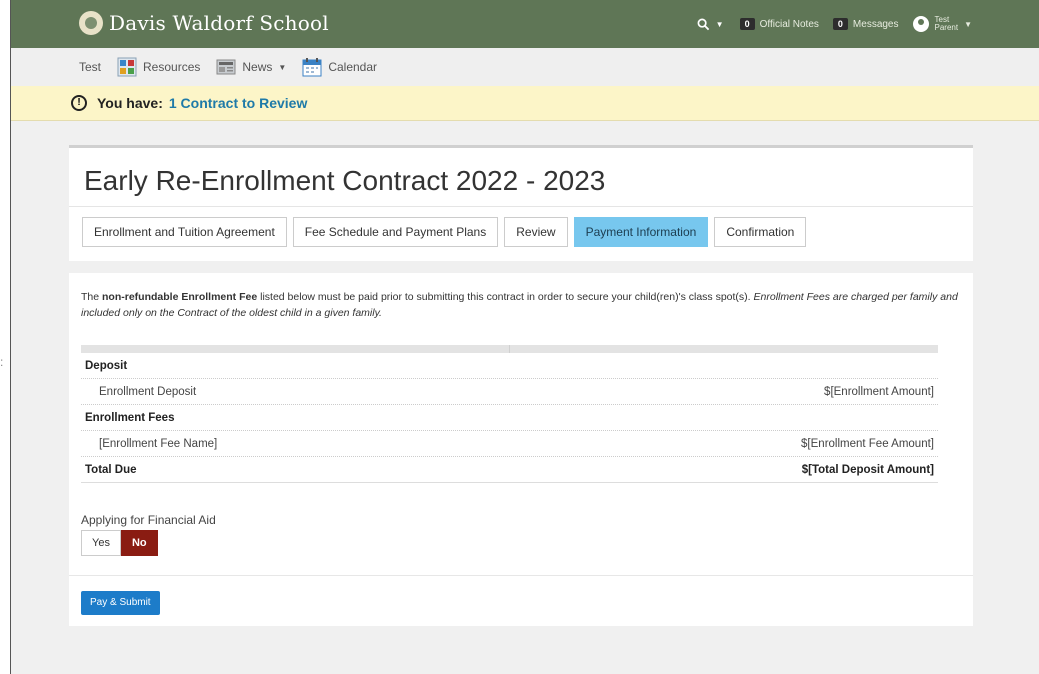 This screenshot has height=674, width=1039. What do you see at coordinates (111, 469) in the screenshot?
I see `row-label: Total Due` at bounding box center [111, 469].